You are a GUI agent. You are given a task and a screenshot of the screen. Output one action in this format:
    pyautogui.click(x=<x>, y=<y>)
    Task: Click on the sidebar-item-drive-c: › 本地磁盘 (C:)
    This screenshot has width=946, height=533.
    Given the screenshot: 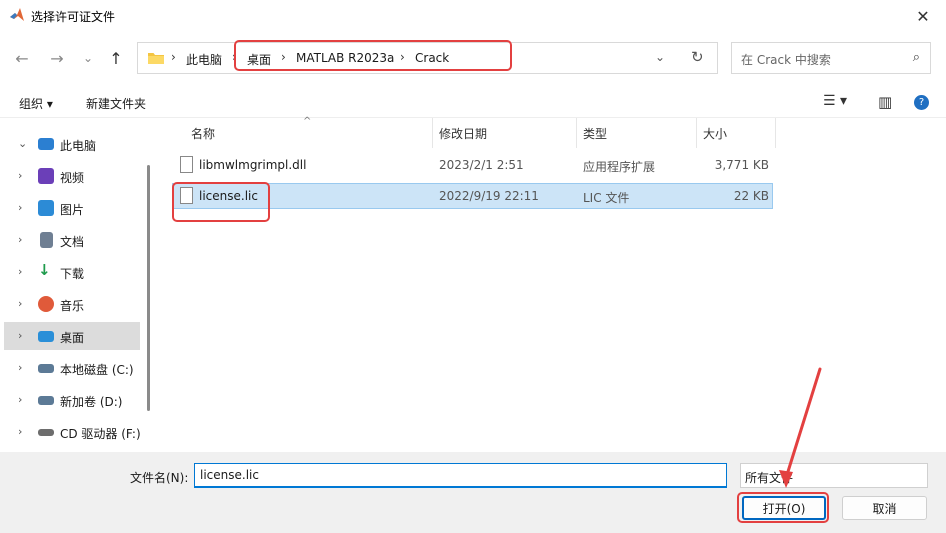 What is the action you would take?
    pyautogui.click(x=72, y=368)
    